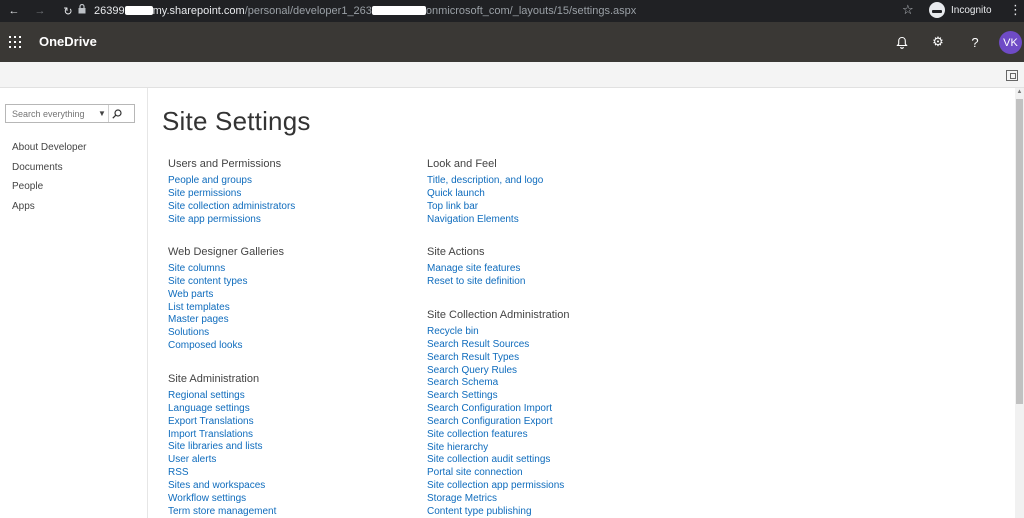  I want to click on nav-item-documents: Documents, so click(49, 171).